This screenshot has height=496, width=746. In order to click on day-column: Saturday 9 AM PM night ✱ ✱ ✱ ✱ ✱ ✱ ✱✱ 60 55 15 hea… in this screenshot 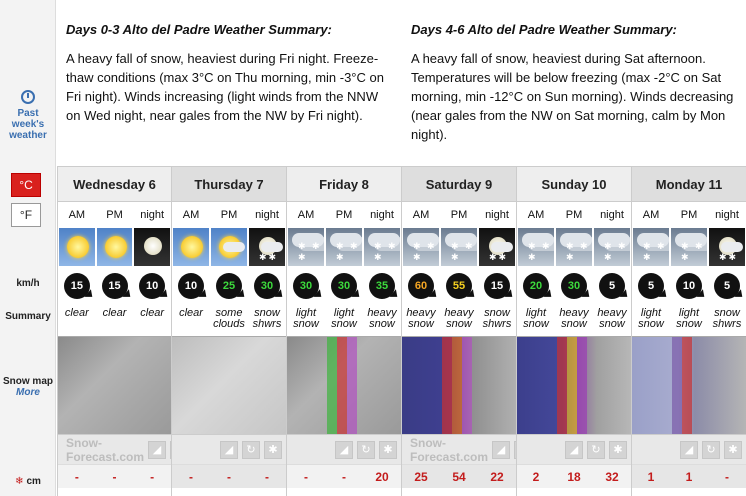, I will do `click(478, 331)`.